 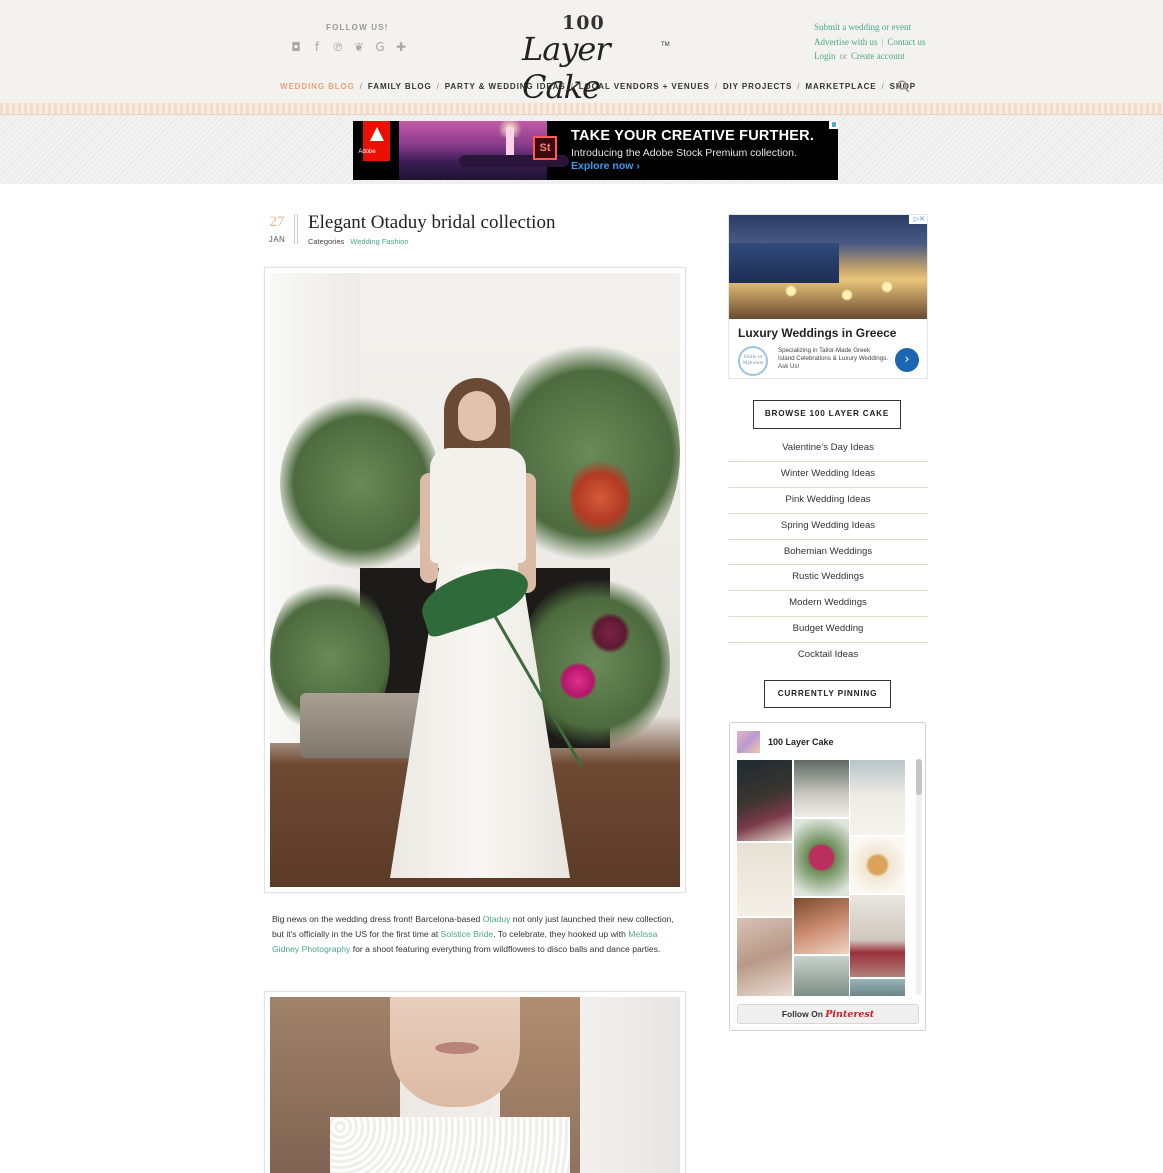 I want to click on pinterest-logo-icon: Pinterest, so click(x=850, y=1014).